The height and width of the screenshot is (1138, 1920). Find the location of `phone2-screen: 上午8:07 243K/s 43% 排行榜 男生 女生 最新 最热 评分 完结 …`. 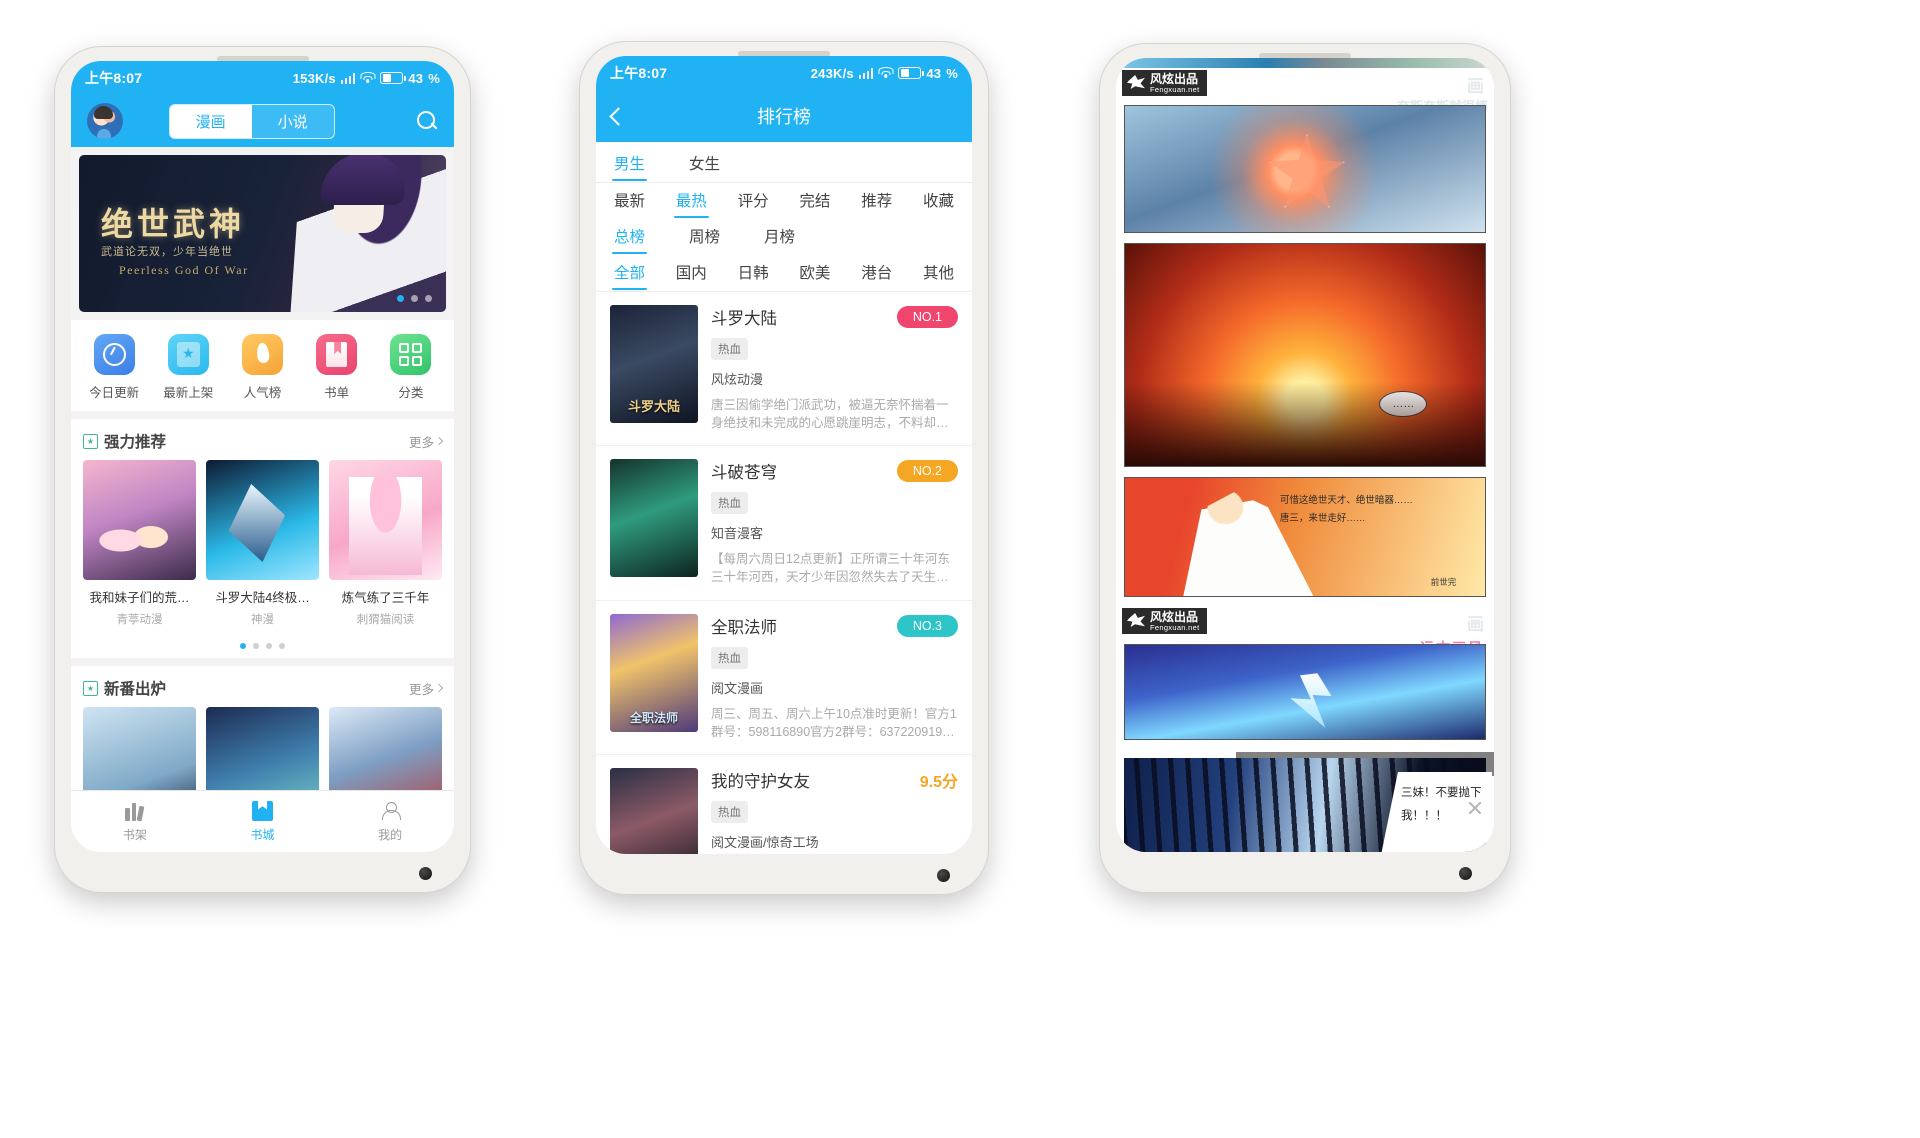

phone2-screen: 上午8:07 243K/s 43% 排行榜 男生 女生 最新 最热 评分 完结 … is located at coordinates (784, 455).